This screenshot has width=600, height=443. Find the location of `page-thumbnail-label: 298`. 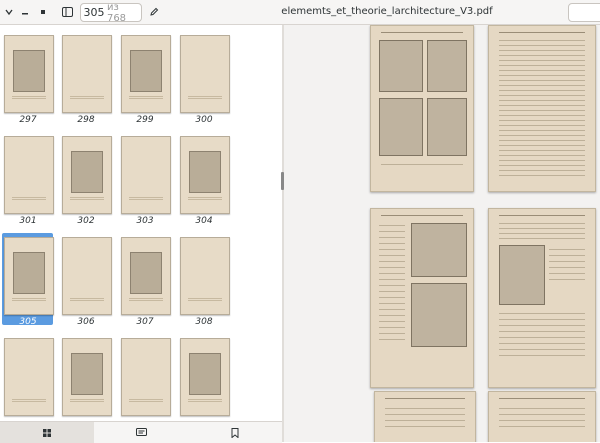

page-thumbnail-label: 298 is located at coordinates (86, 120).